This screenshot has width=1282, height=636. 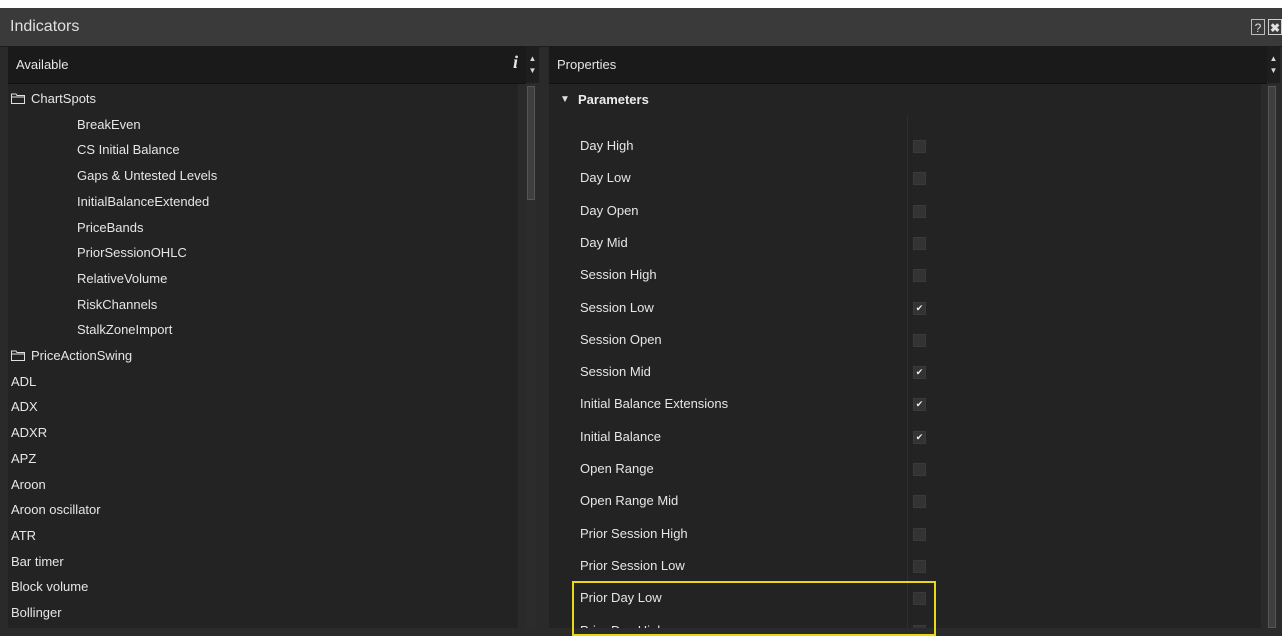 What do you see at coordinates (109, 124) in the screenshot?
I see `list-item-label: BreakEven` at bounding box center [109, 124].